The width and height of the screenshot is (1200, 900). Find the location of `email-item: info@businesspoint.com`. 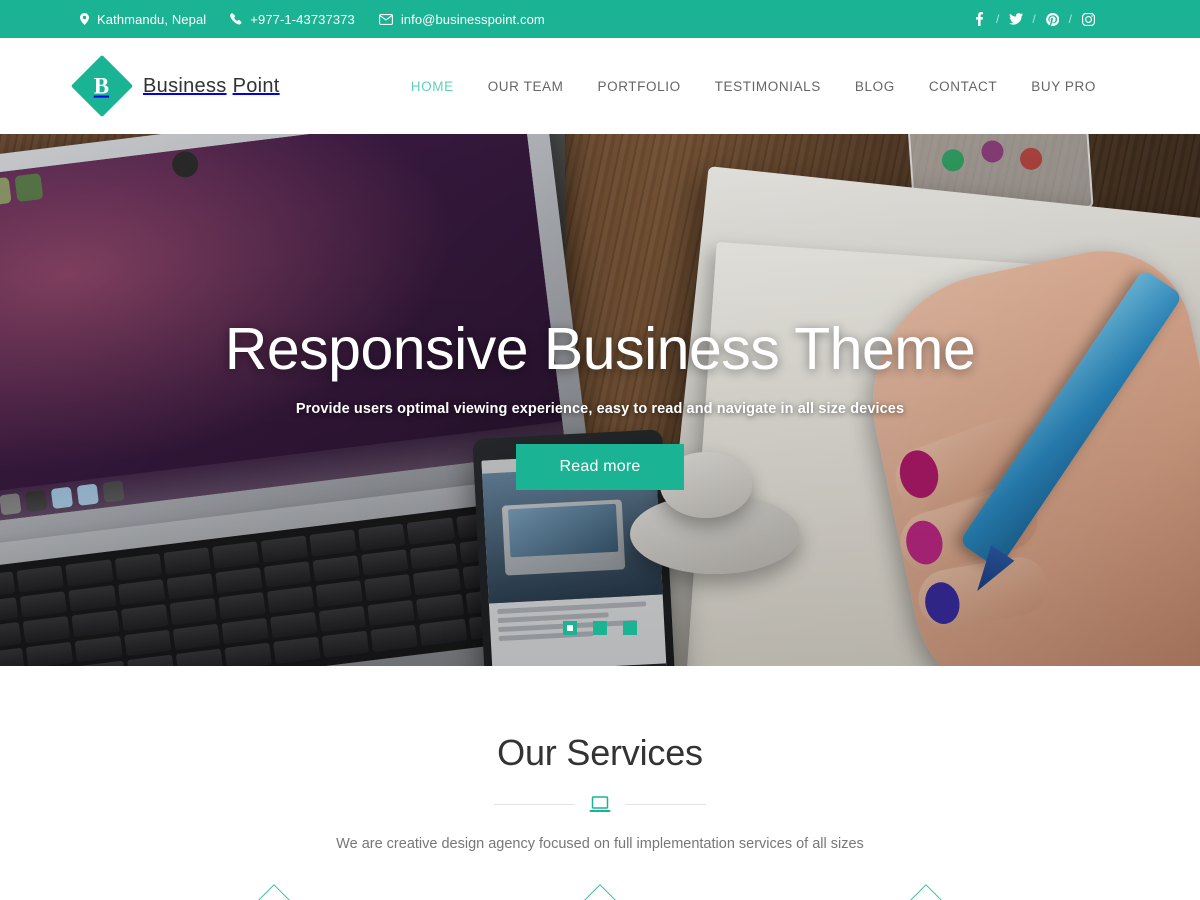

email-item: info@businesspoint.com is located at coordinates (461, 19).